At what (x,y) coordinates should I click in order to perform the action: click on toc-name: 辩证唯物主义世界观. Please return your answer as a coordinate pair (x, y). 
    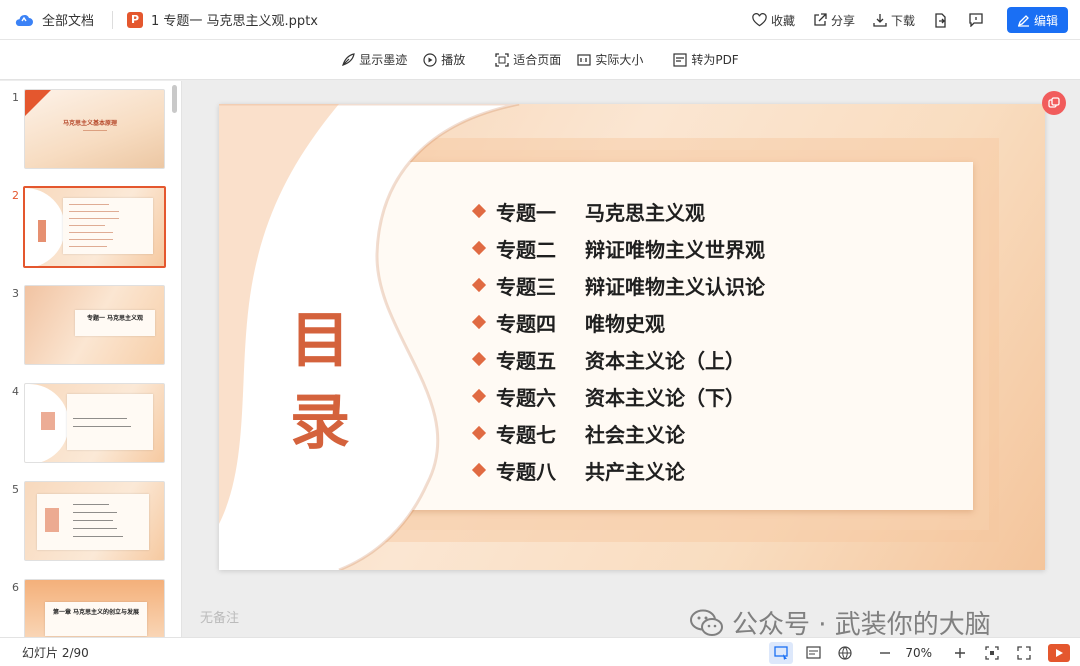
    Looking at the image, I should click on (675, 249).